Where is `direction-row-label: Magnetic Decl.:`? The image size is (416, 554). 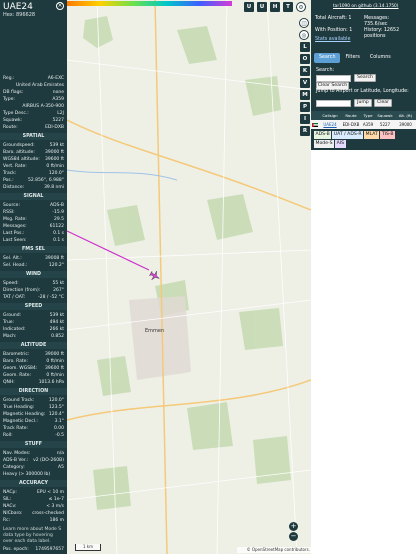 direction-row-label: Magnetic Decl.: is located at coordinates (20, 421).